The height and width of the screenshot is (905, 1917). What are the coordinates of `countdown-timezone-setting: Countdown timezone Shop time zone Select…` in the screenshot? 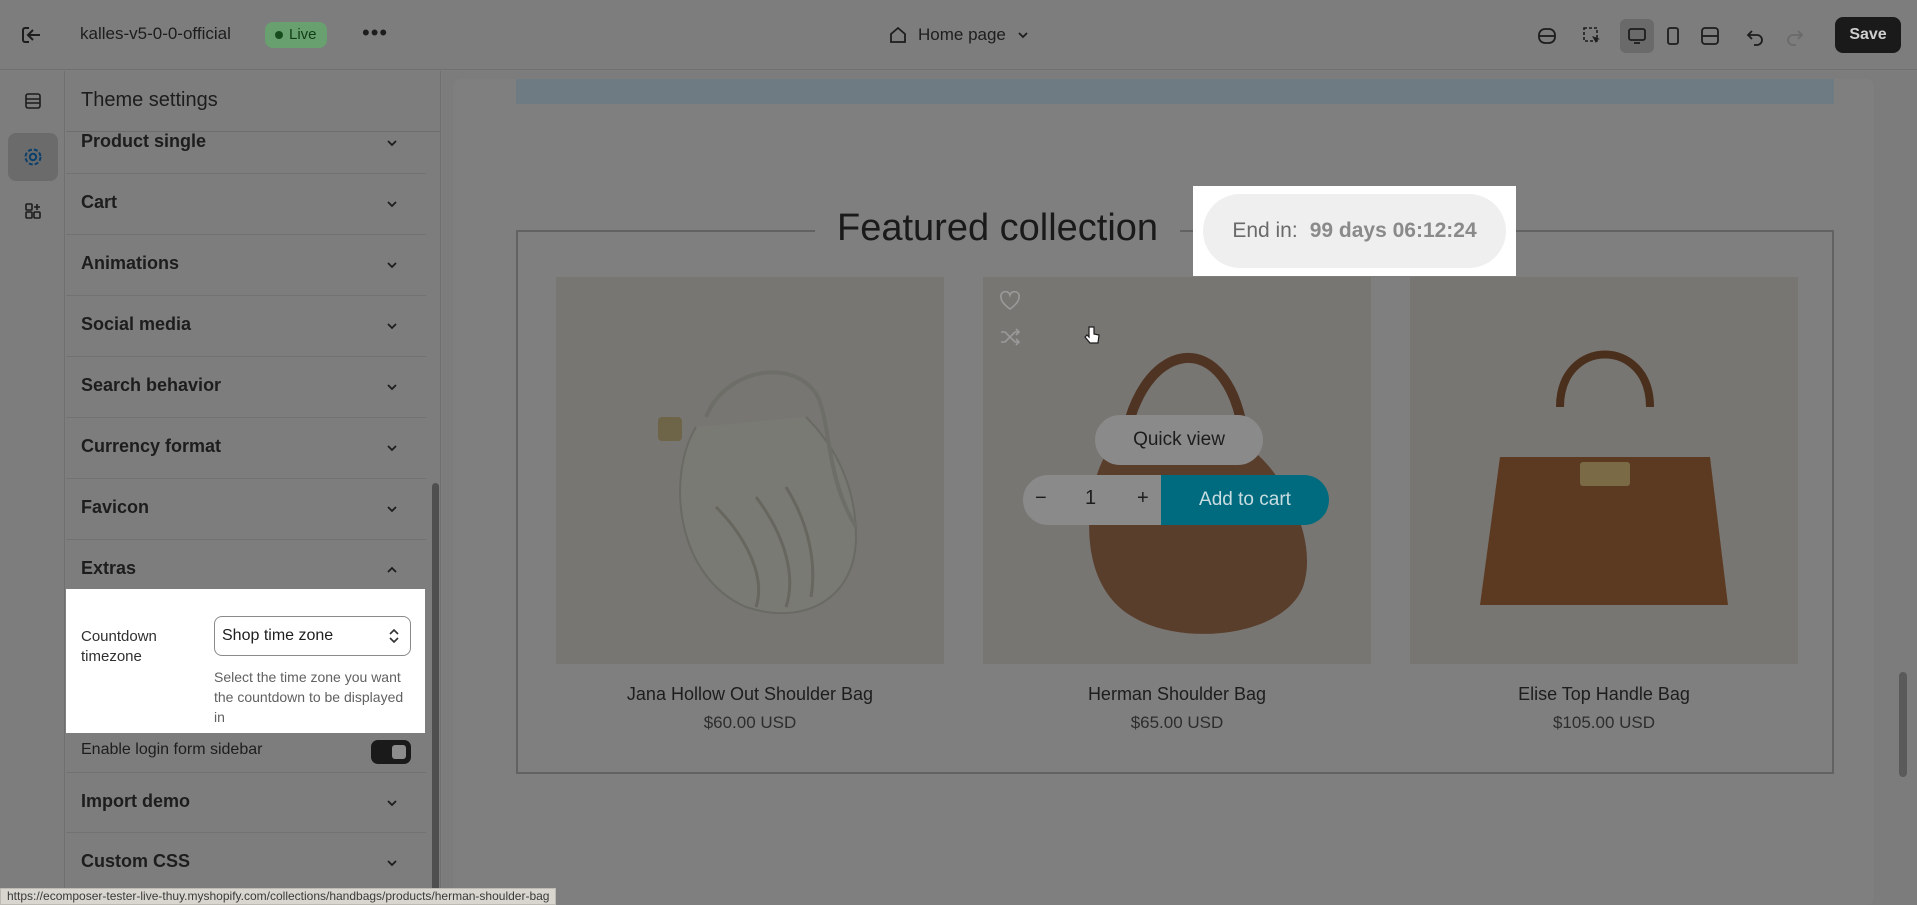 It's located at (245, 661).